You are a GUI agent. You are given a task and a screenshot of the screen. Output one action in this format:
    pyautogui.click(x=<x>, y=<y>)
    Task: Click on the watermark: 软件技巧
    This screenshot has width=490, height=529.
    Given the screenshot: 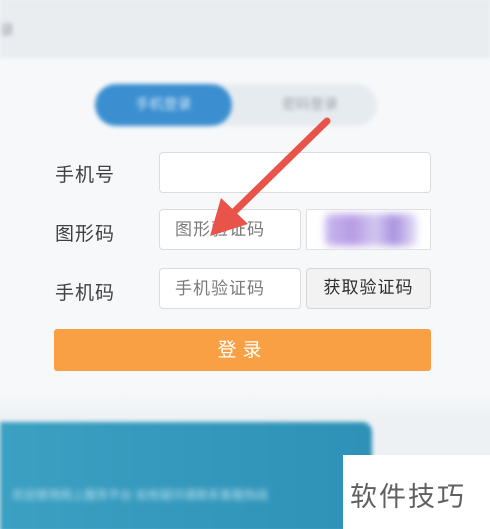 What is the action you would take?
    pyautogui.click(x=416, y=492)
    